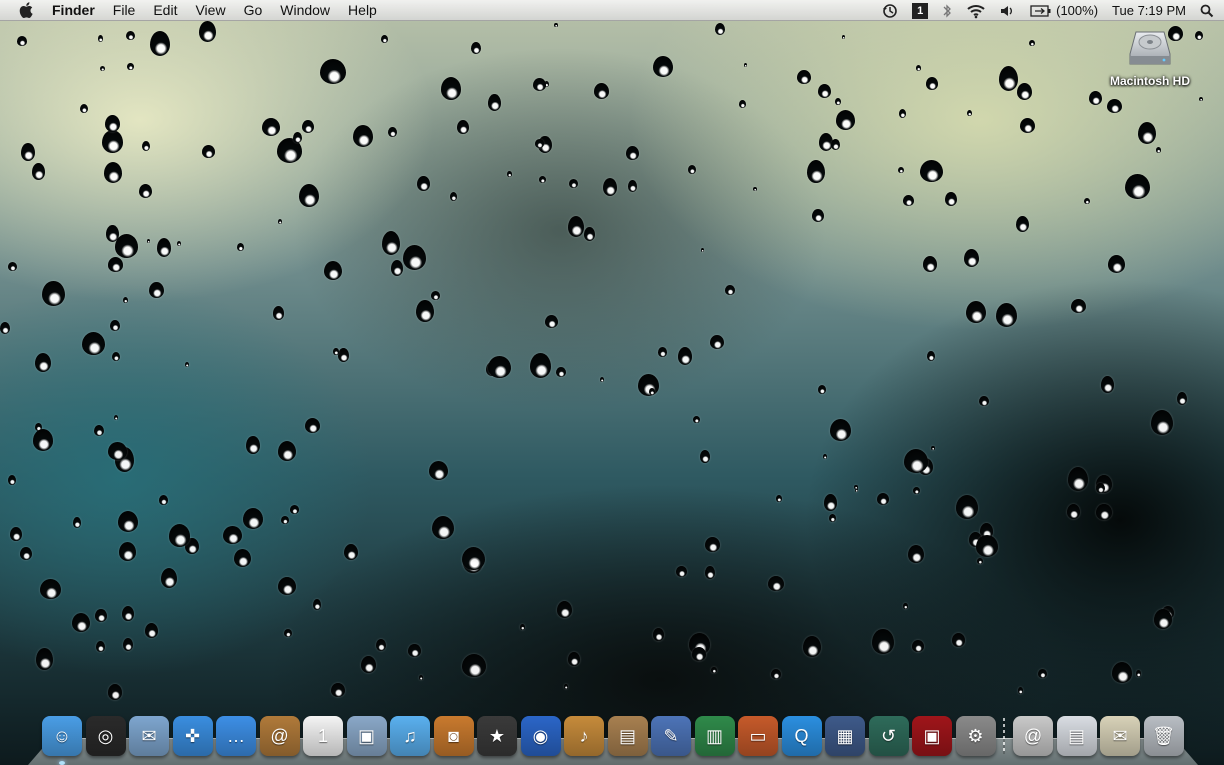  What do you see at coordinates (890, 10) in the screenshot?
I see `time-machine-icon` at bounding box center [890, 10].